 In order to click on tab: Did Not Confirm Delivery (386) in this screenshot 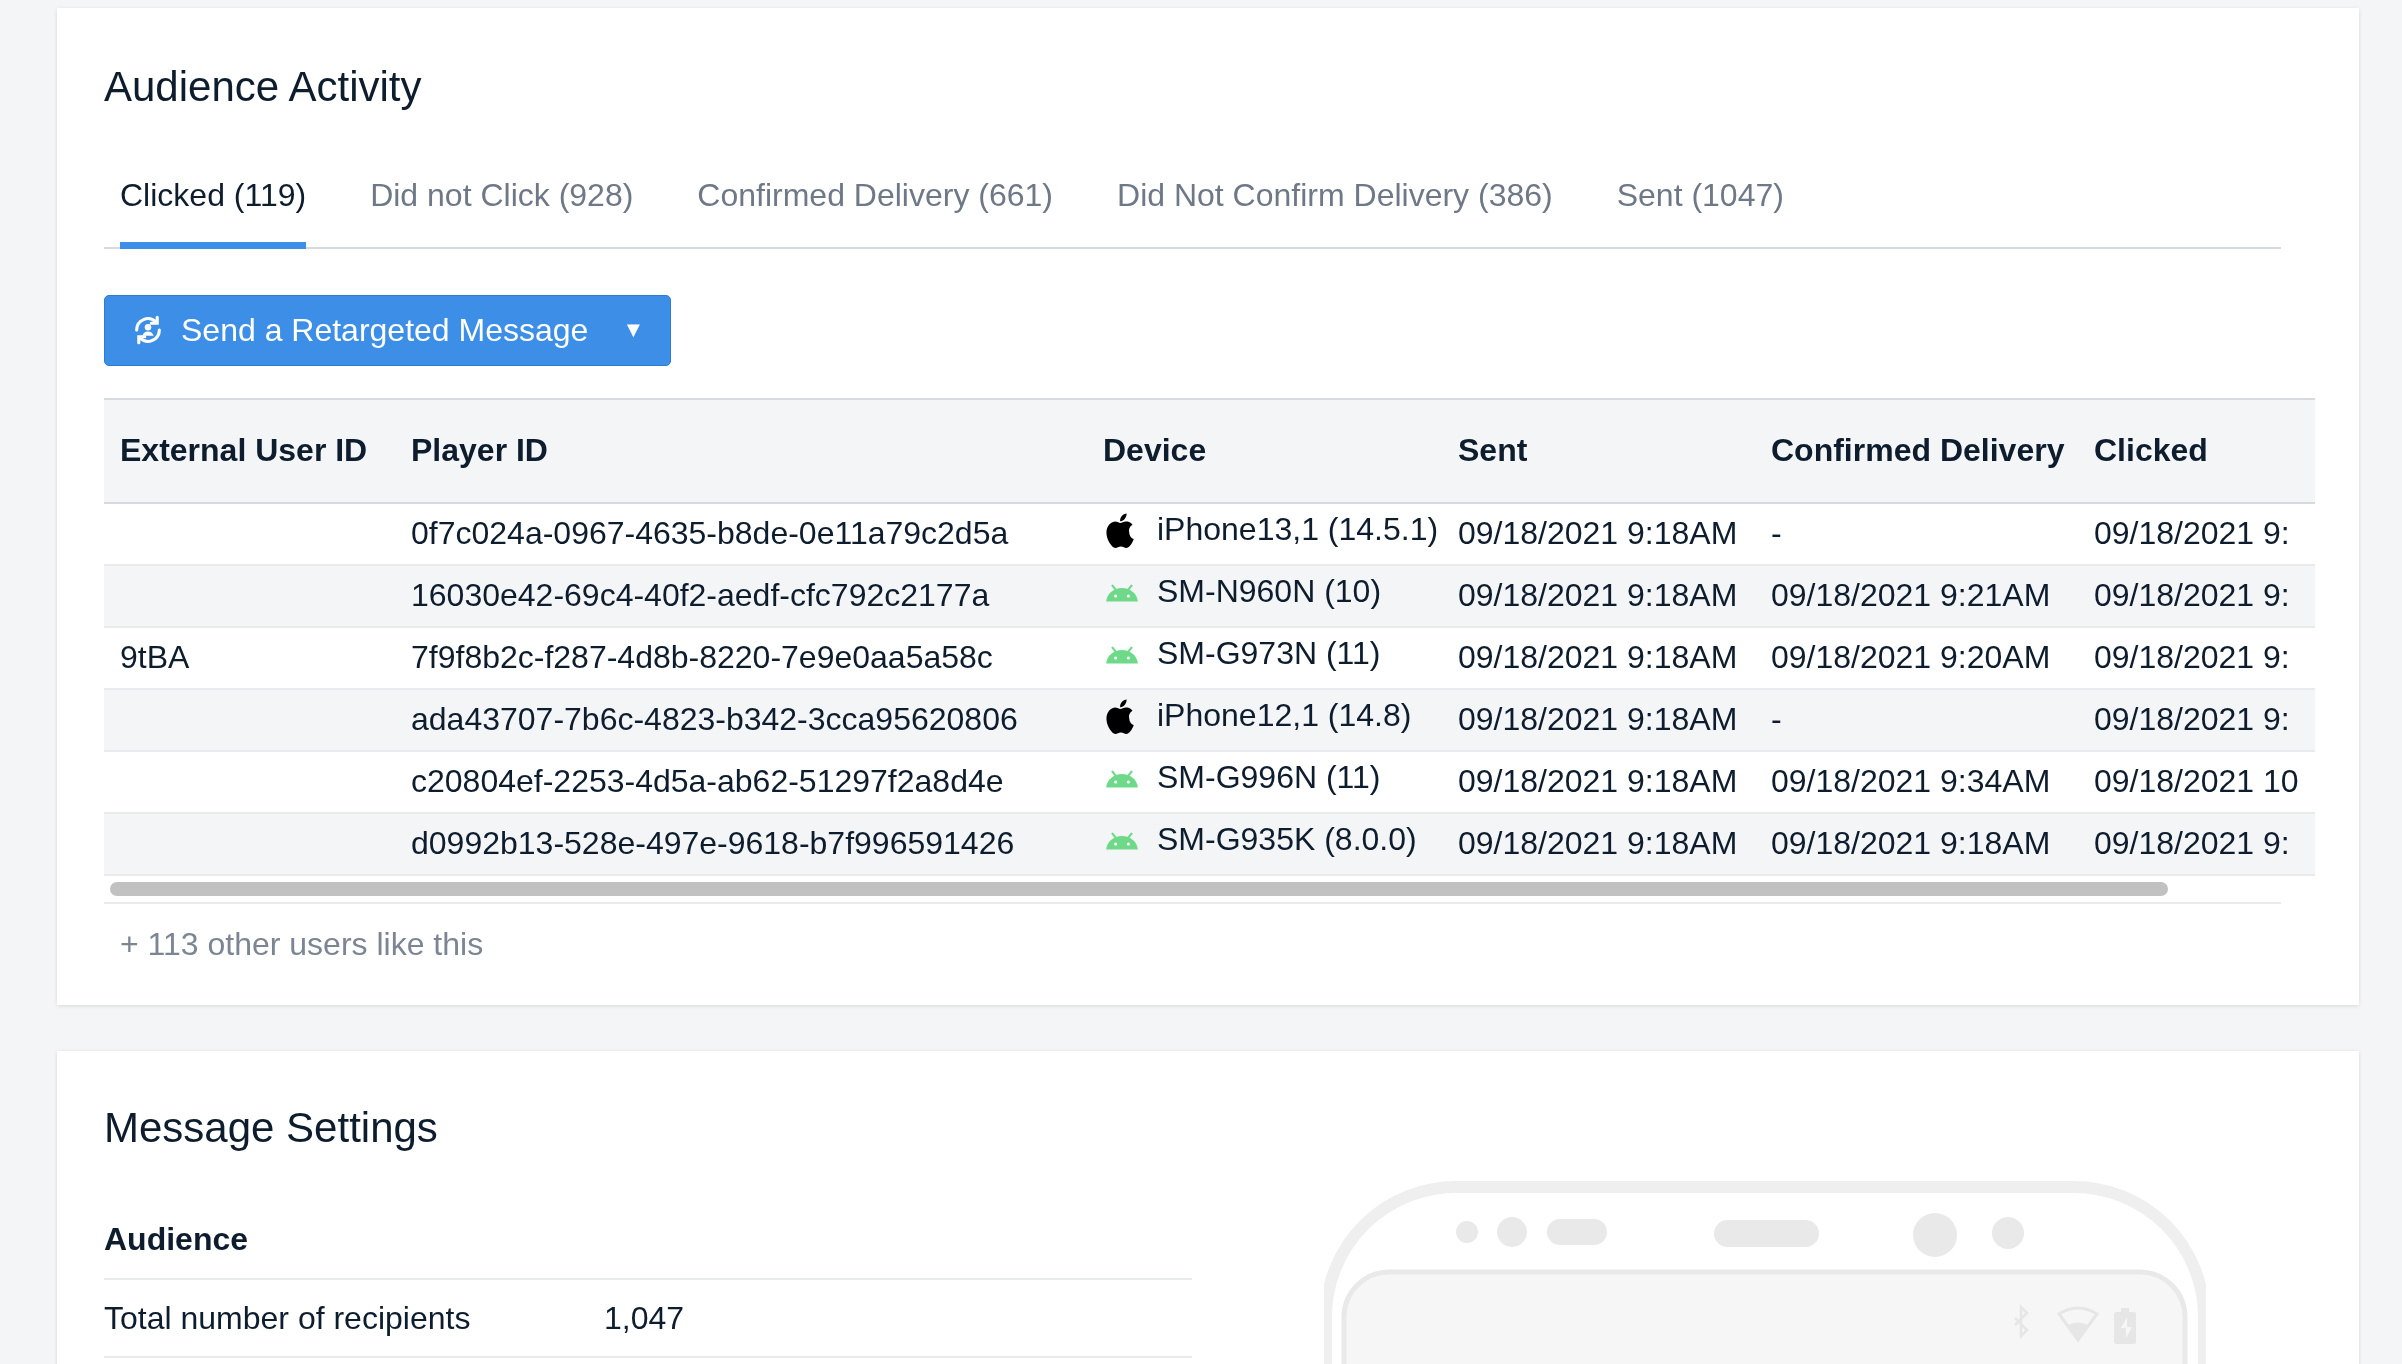, I will do `click(1335, 212)`.